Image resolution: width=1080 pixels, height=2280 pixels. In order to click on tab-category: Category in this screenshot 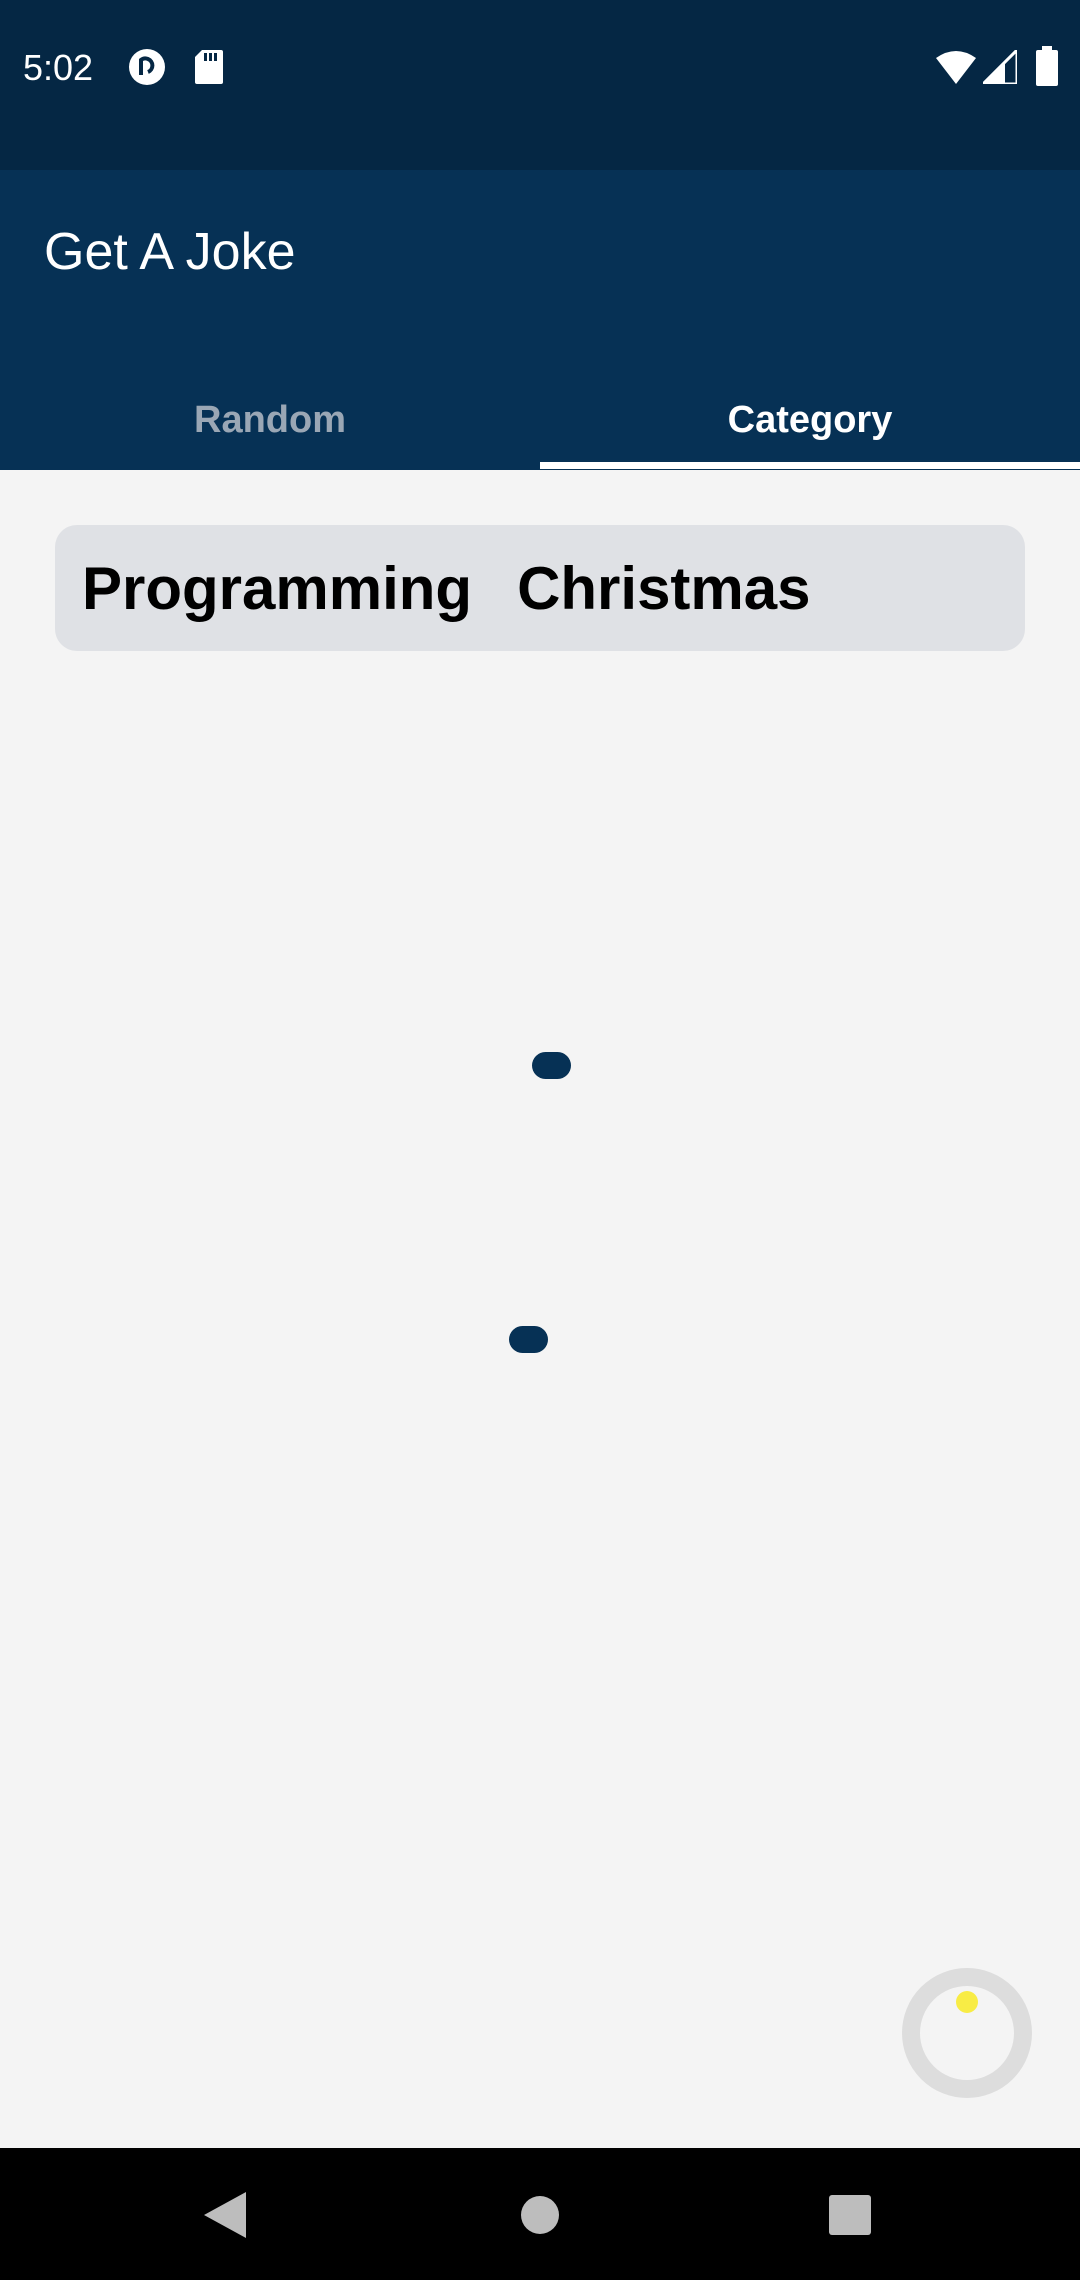, I will do `click(810, 420)`.